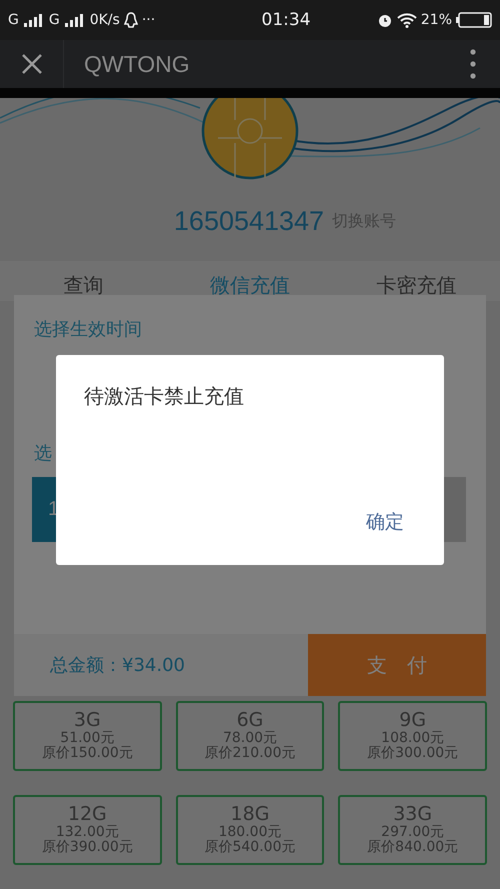  What do you see at coordinates (384, 20) in the screenshot?
I see `alarm-icon` at bounding box center [384, 20].